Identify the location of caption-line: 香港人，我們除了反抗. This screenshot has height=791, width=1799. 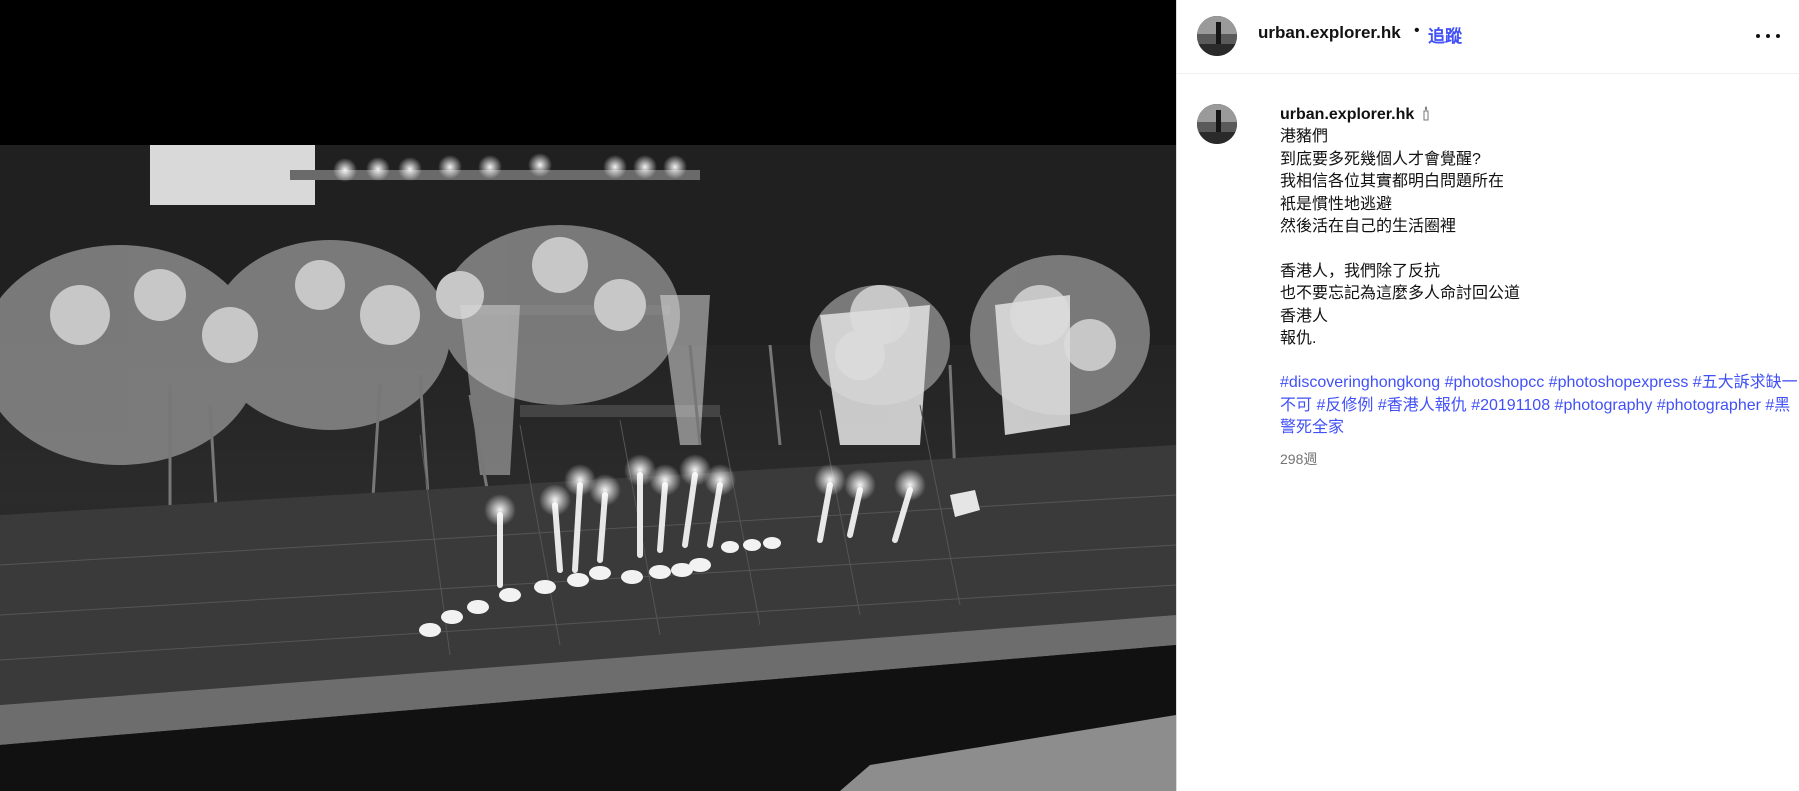
(1360, 271).